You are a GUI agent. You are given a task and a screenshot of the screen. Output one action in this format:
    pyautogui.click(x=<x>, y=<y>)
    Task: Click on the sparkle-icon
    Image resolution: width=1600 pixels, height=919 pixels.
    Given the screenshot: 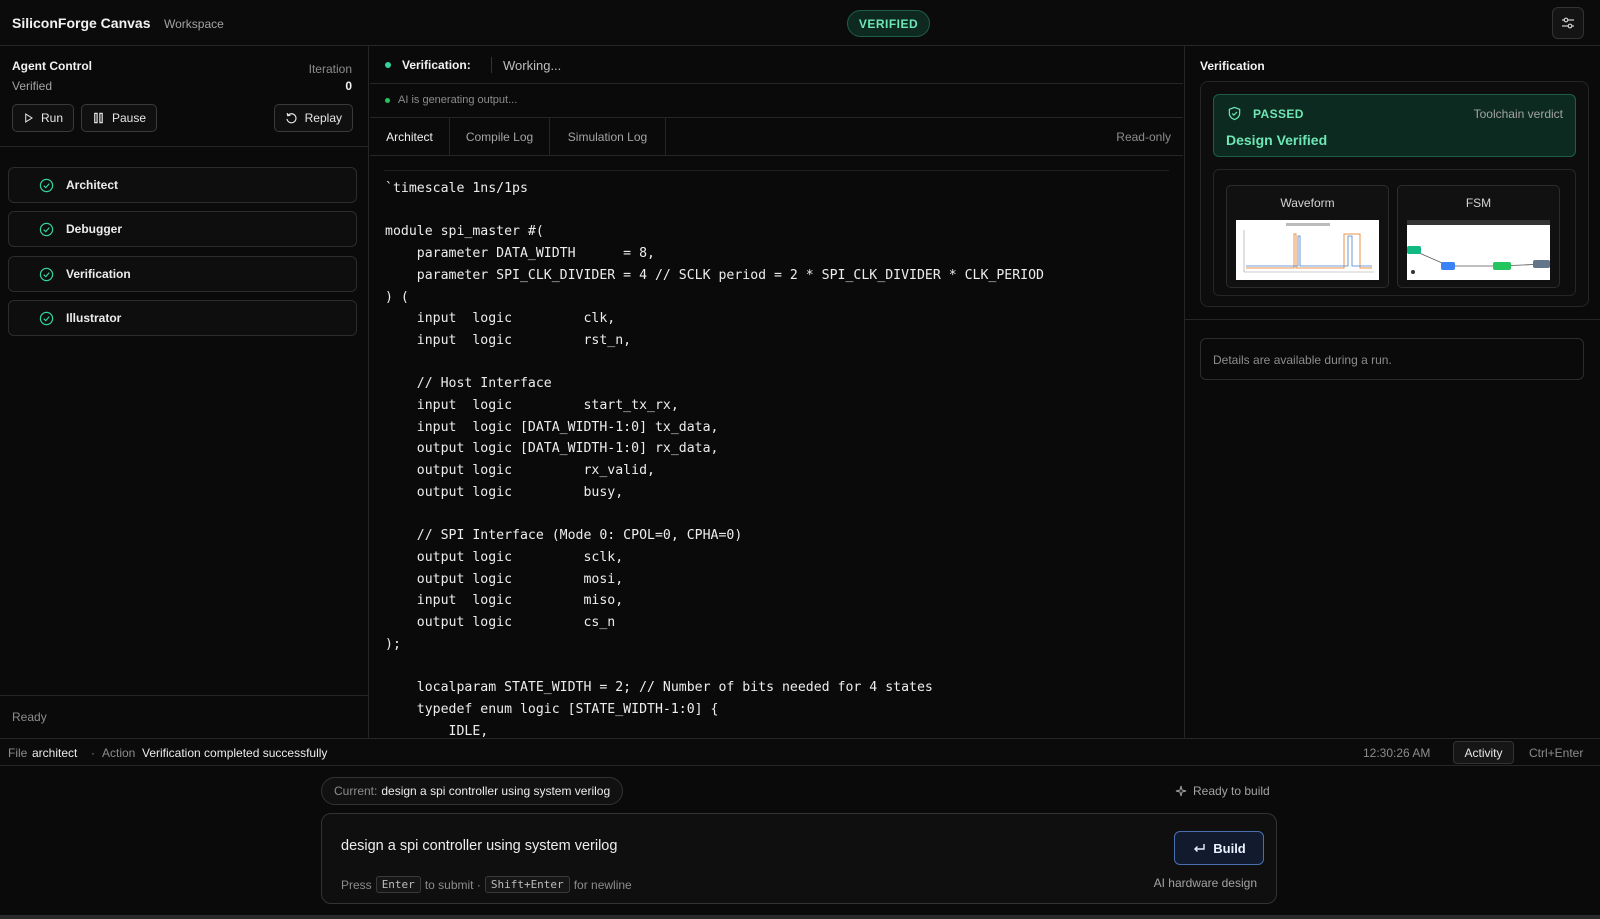 What is the action you would take?
    pyautogui.click(x=1181, y=791)
    